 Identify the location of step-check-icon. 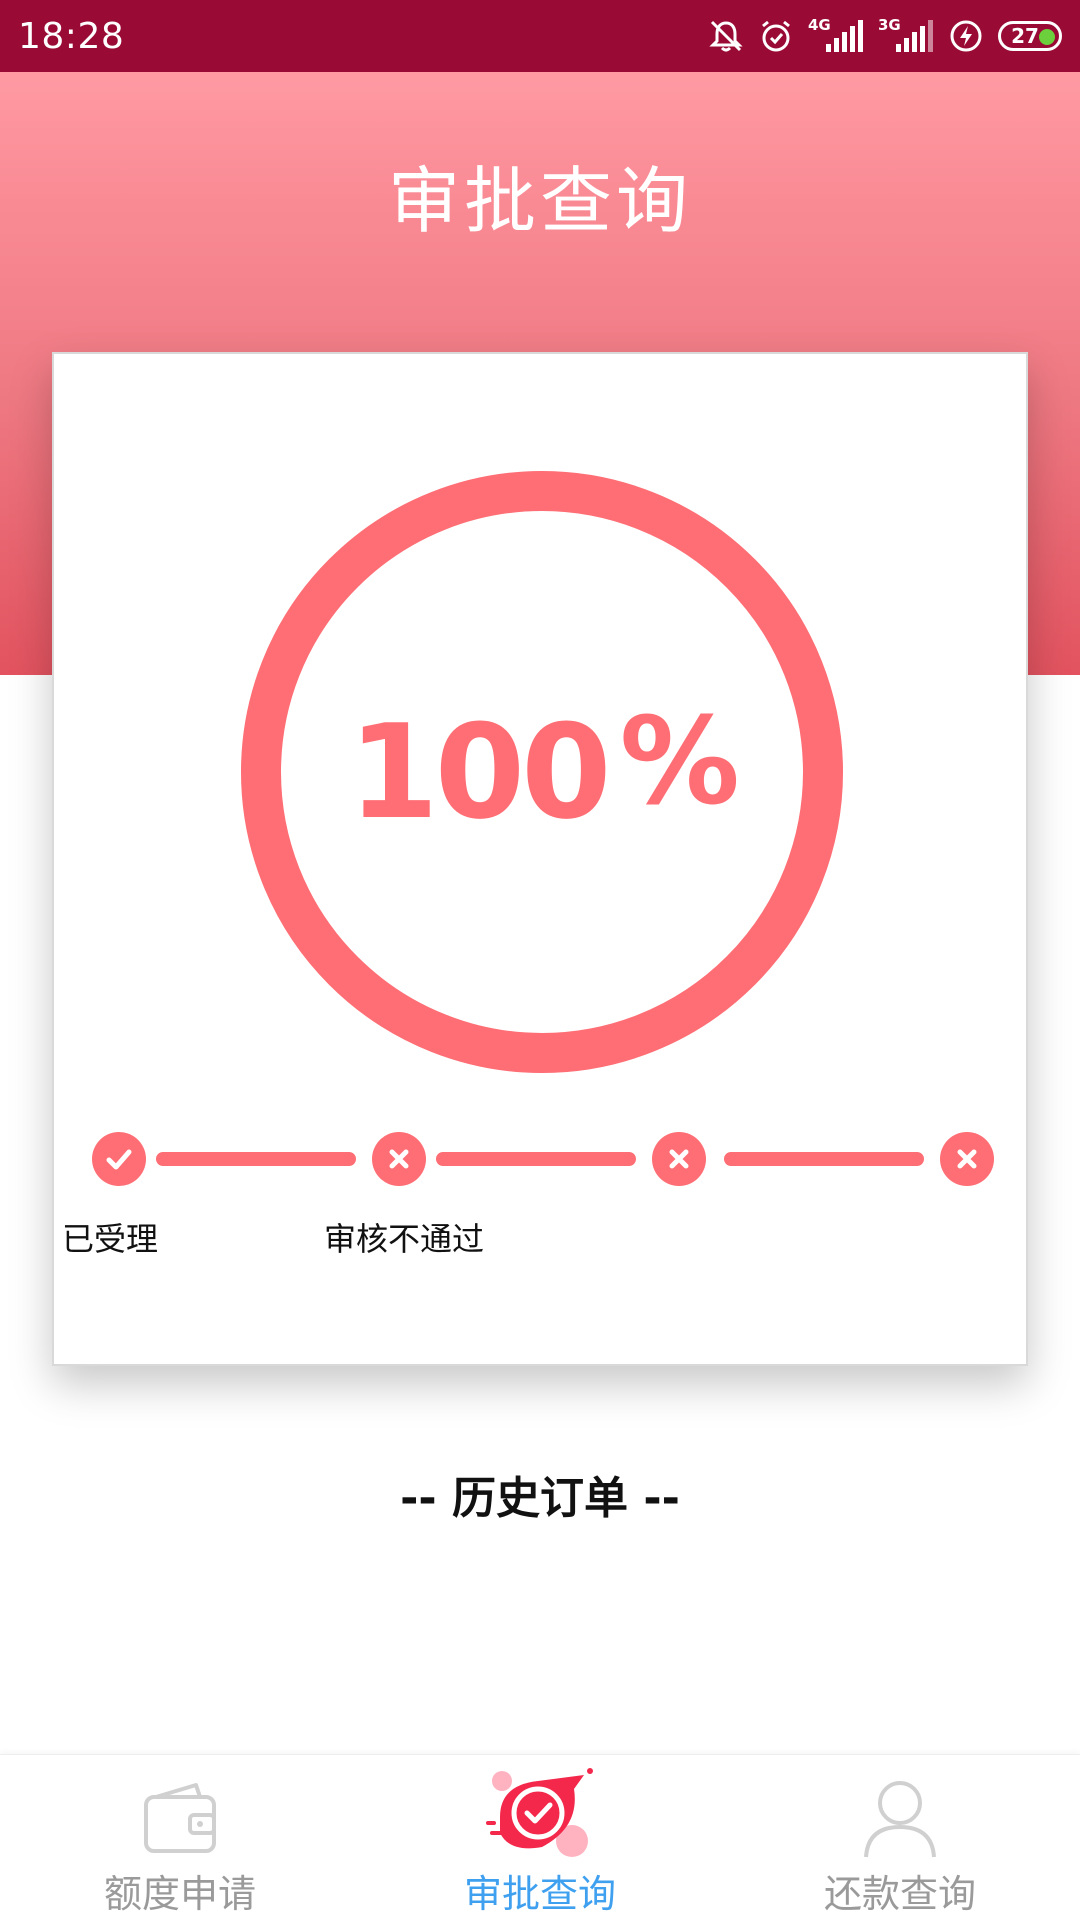
(119, 1159).